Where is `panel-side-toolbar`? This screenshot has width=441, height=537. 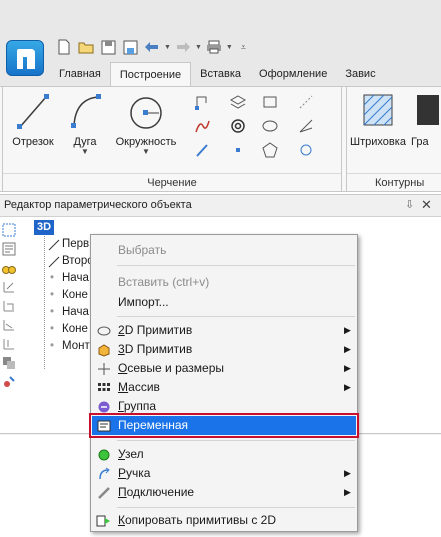
panel-side-toolbar is located at coordinates (9, 306).